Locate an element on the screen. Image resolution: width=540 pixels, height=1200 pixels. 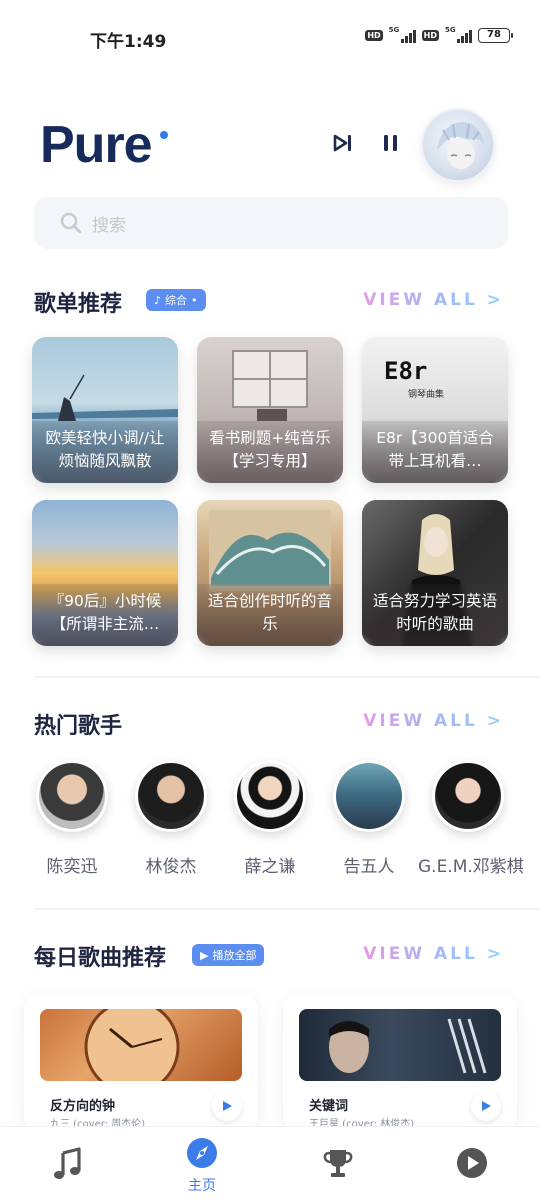
playlist-filter-label: 综合 is located at coordinates (176, 300).